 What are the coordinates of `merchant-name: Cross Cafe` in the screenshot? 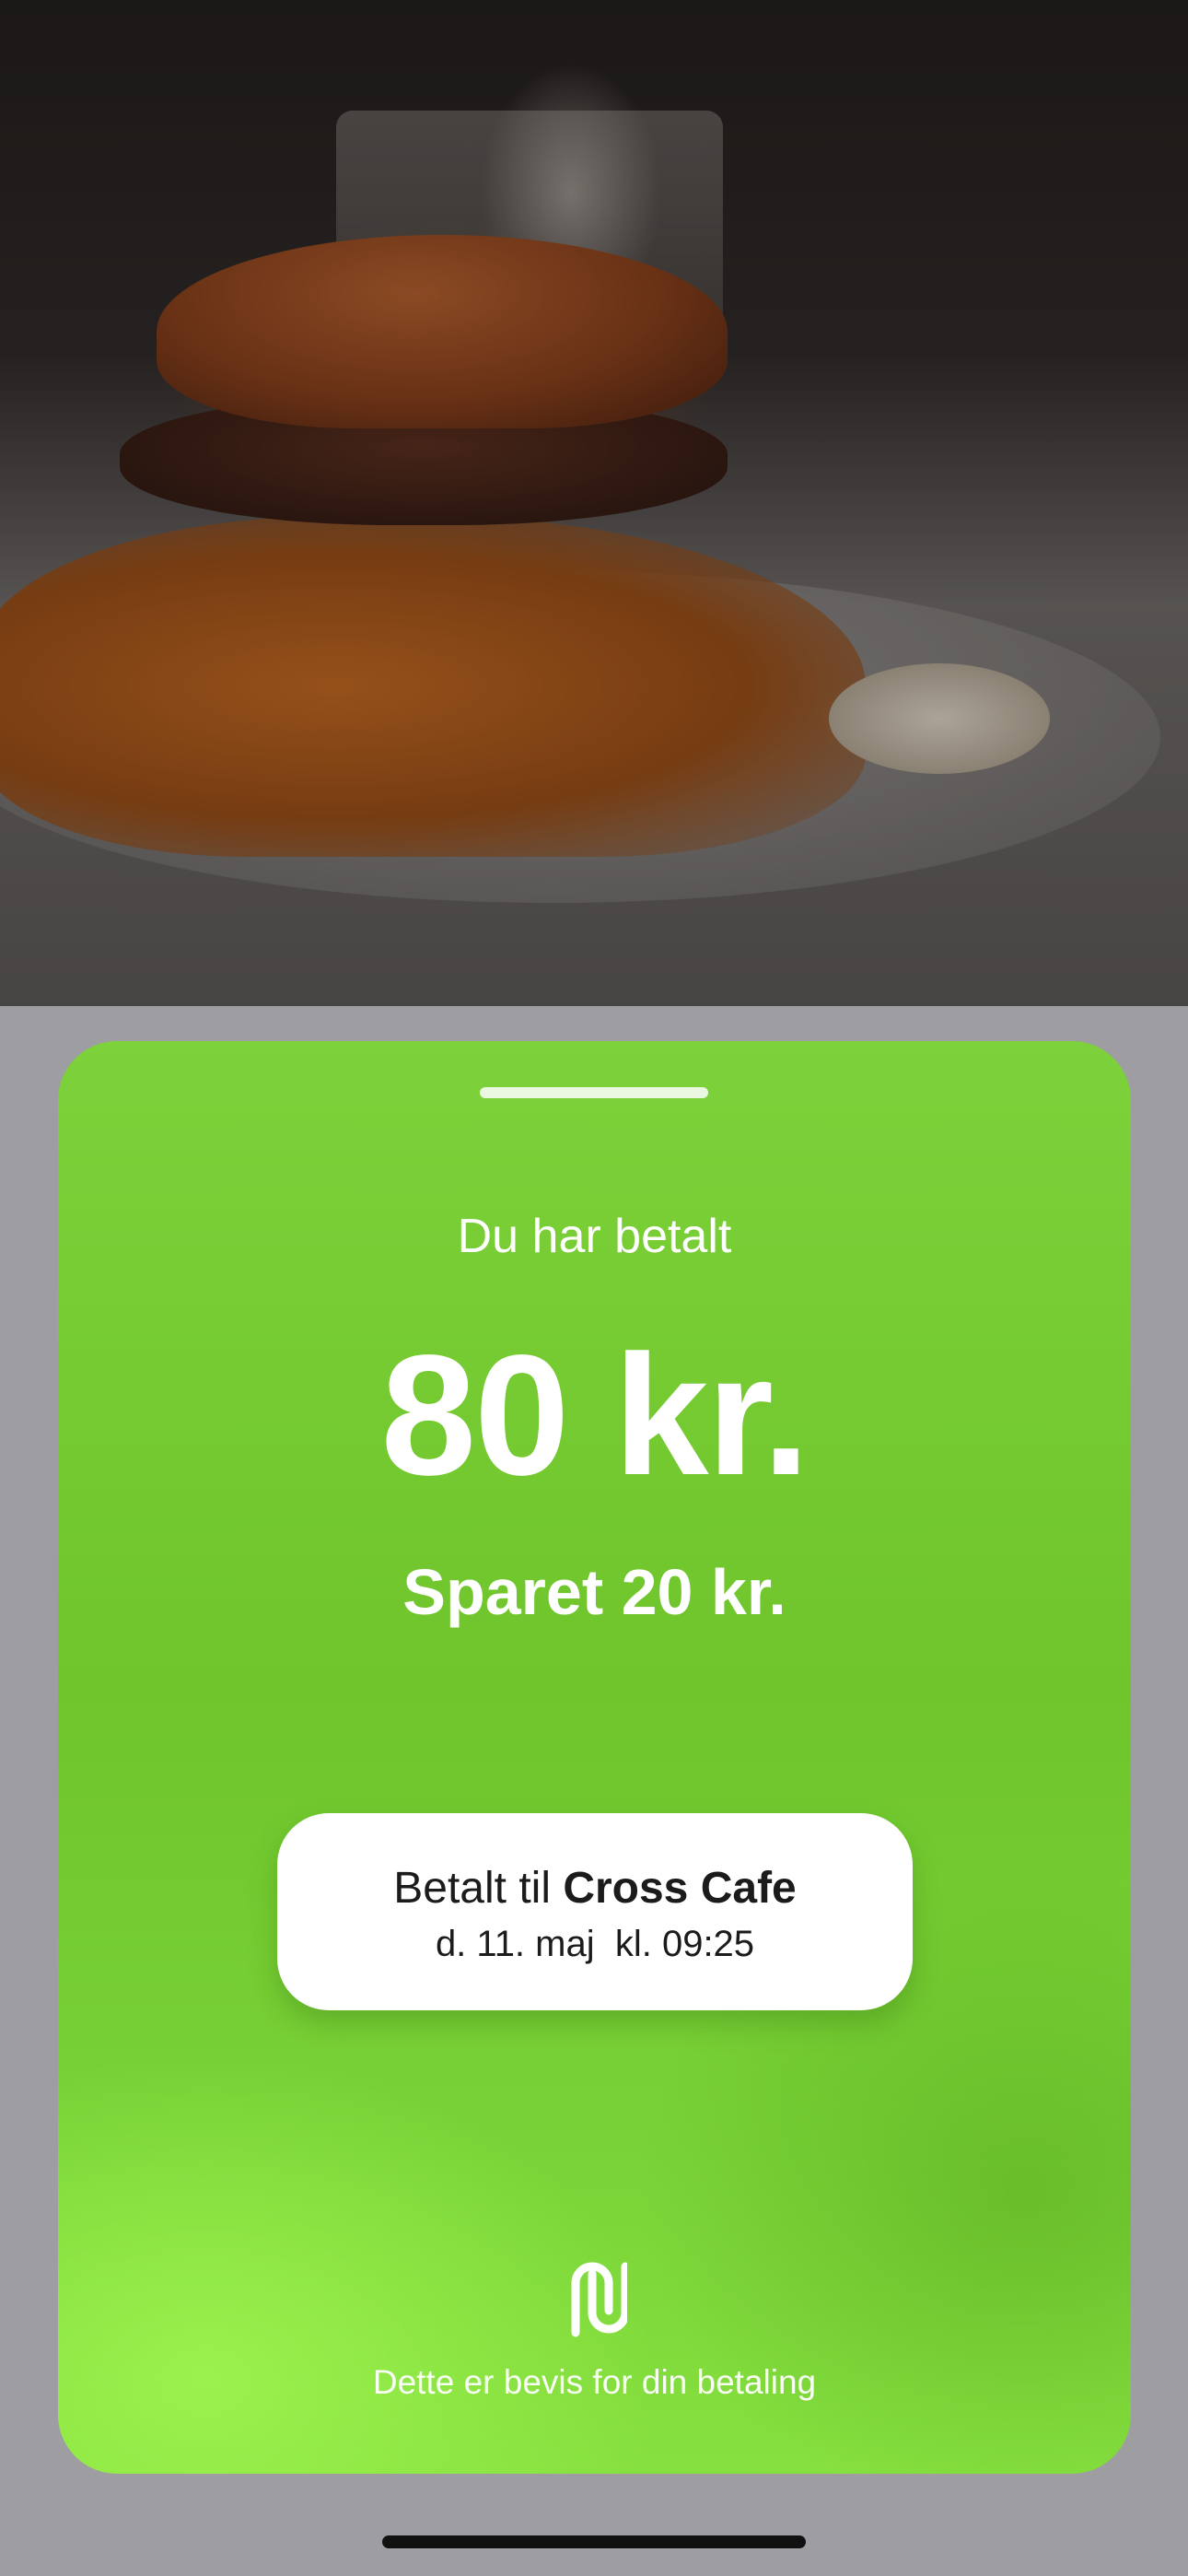 It's located at (680, 1888).